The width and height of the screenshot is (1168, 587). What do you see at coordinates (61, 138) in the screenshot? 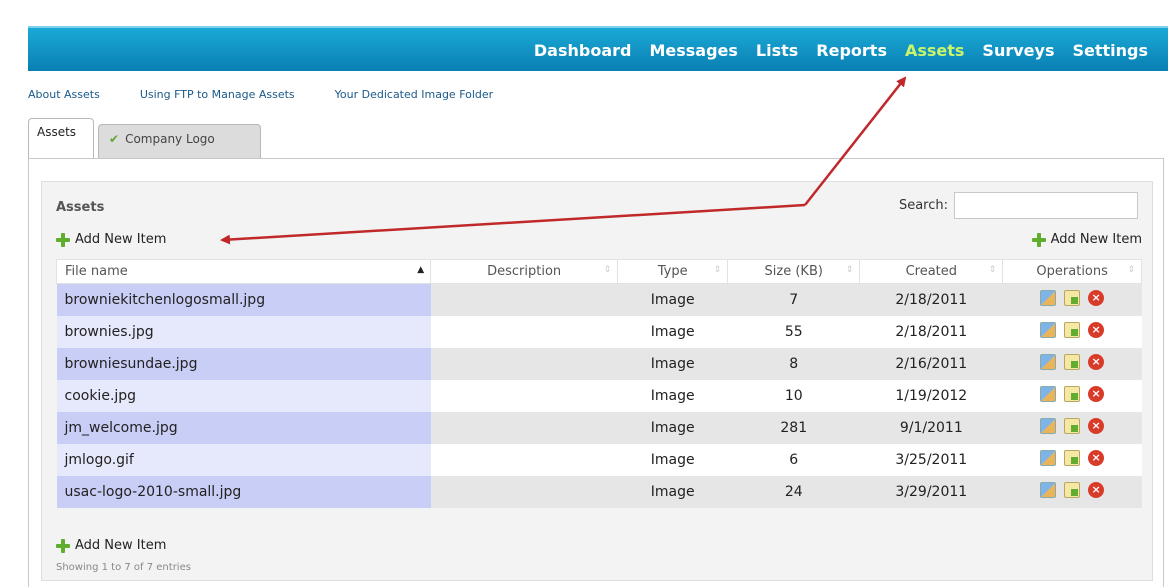
I see `tab-assets: Assets` at bounding box center [61, 138].